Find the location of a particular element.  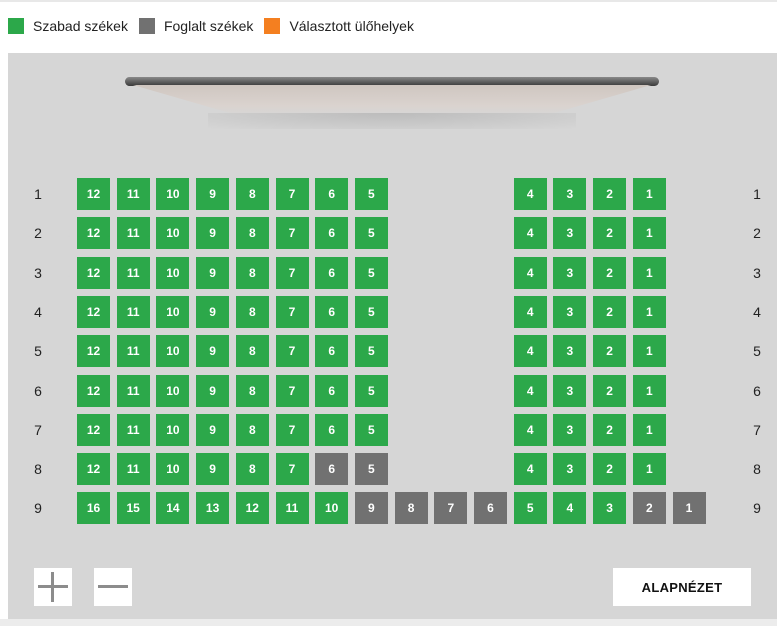

seat-free: 15 is located at coordinates (133, 508).